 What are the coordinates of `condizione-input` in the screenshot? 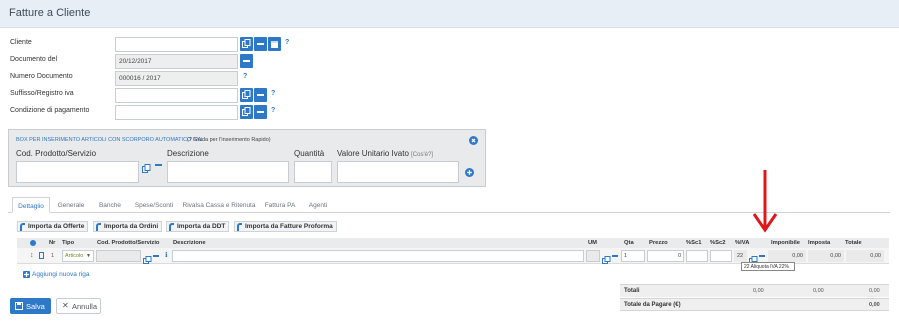 It's located at (176, 112).